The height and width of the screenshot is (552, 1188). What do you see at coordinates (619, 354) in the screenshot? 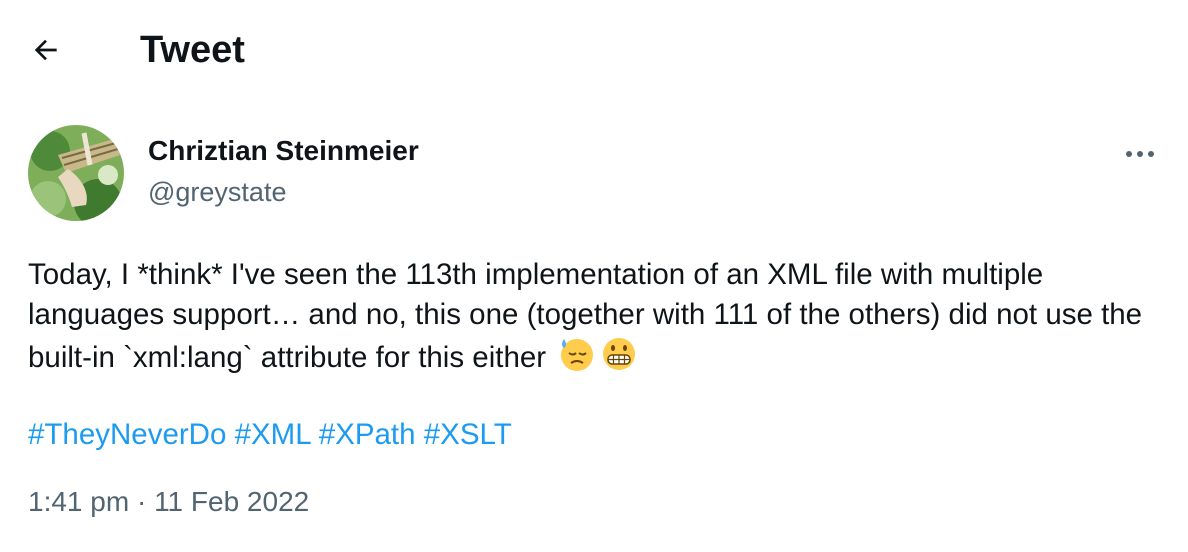
I see `grimacing-face-emoji-icon` at bounding box center [619, 354].